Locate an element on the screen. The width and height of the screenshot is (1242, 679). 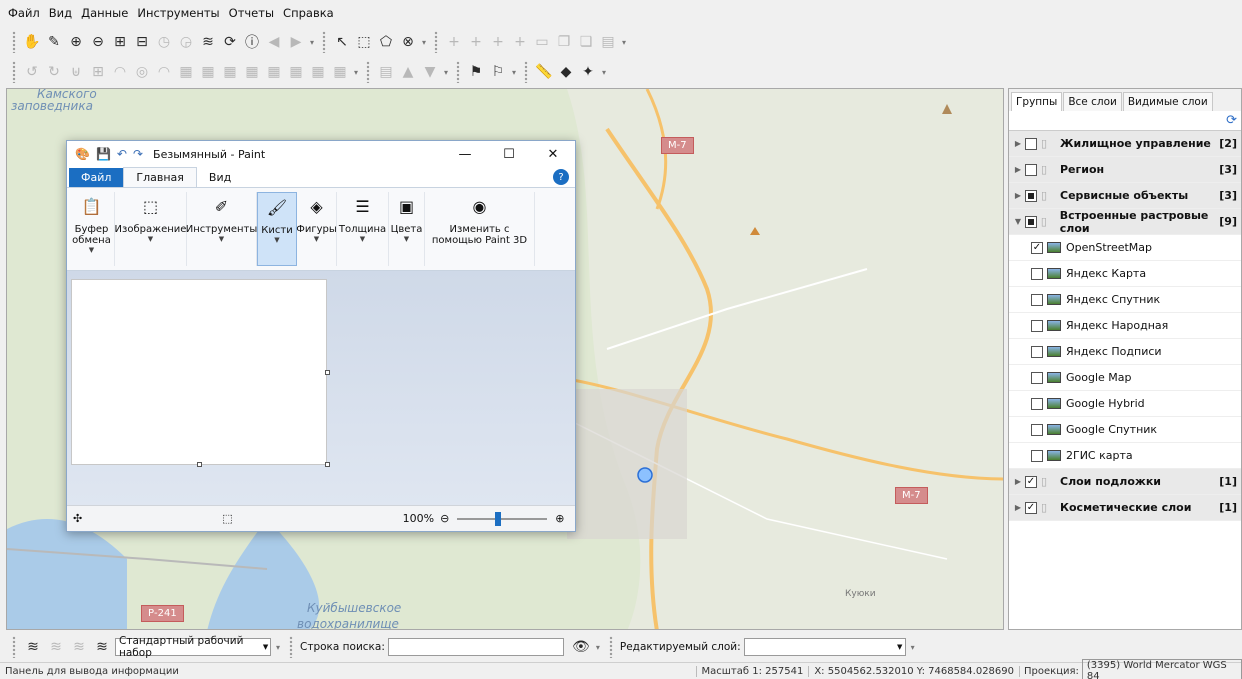
fill-icon: ◆ is located at coordinates (566, 72).